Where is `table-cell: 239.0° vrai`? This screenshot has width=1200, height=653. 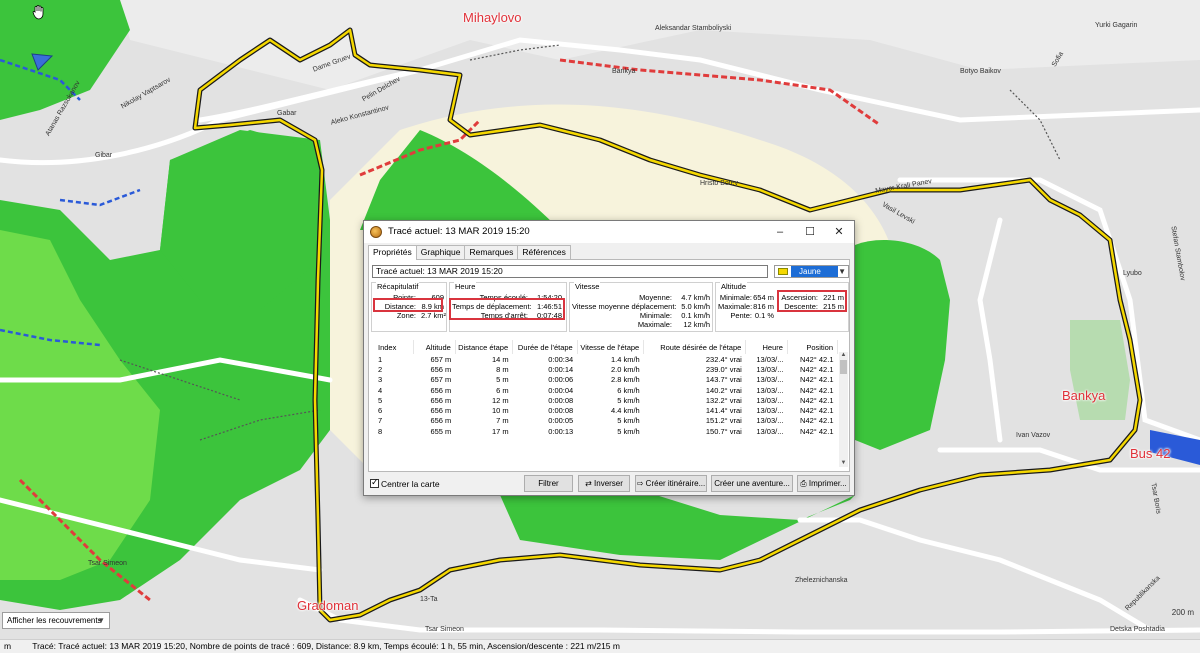 table-cell: 239.0° vrai is located at coordinates (723, 369).